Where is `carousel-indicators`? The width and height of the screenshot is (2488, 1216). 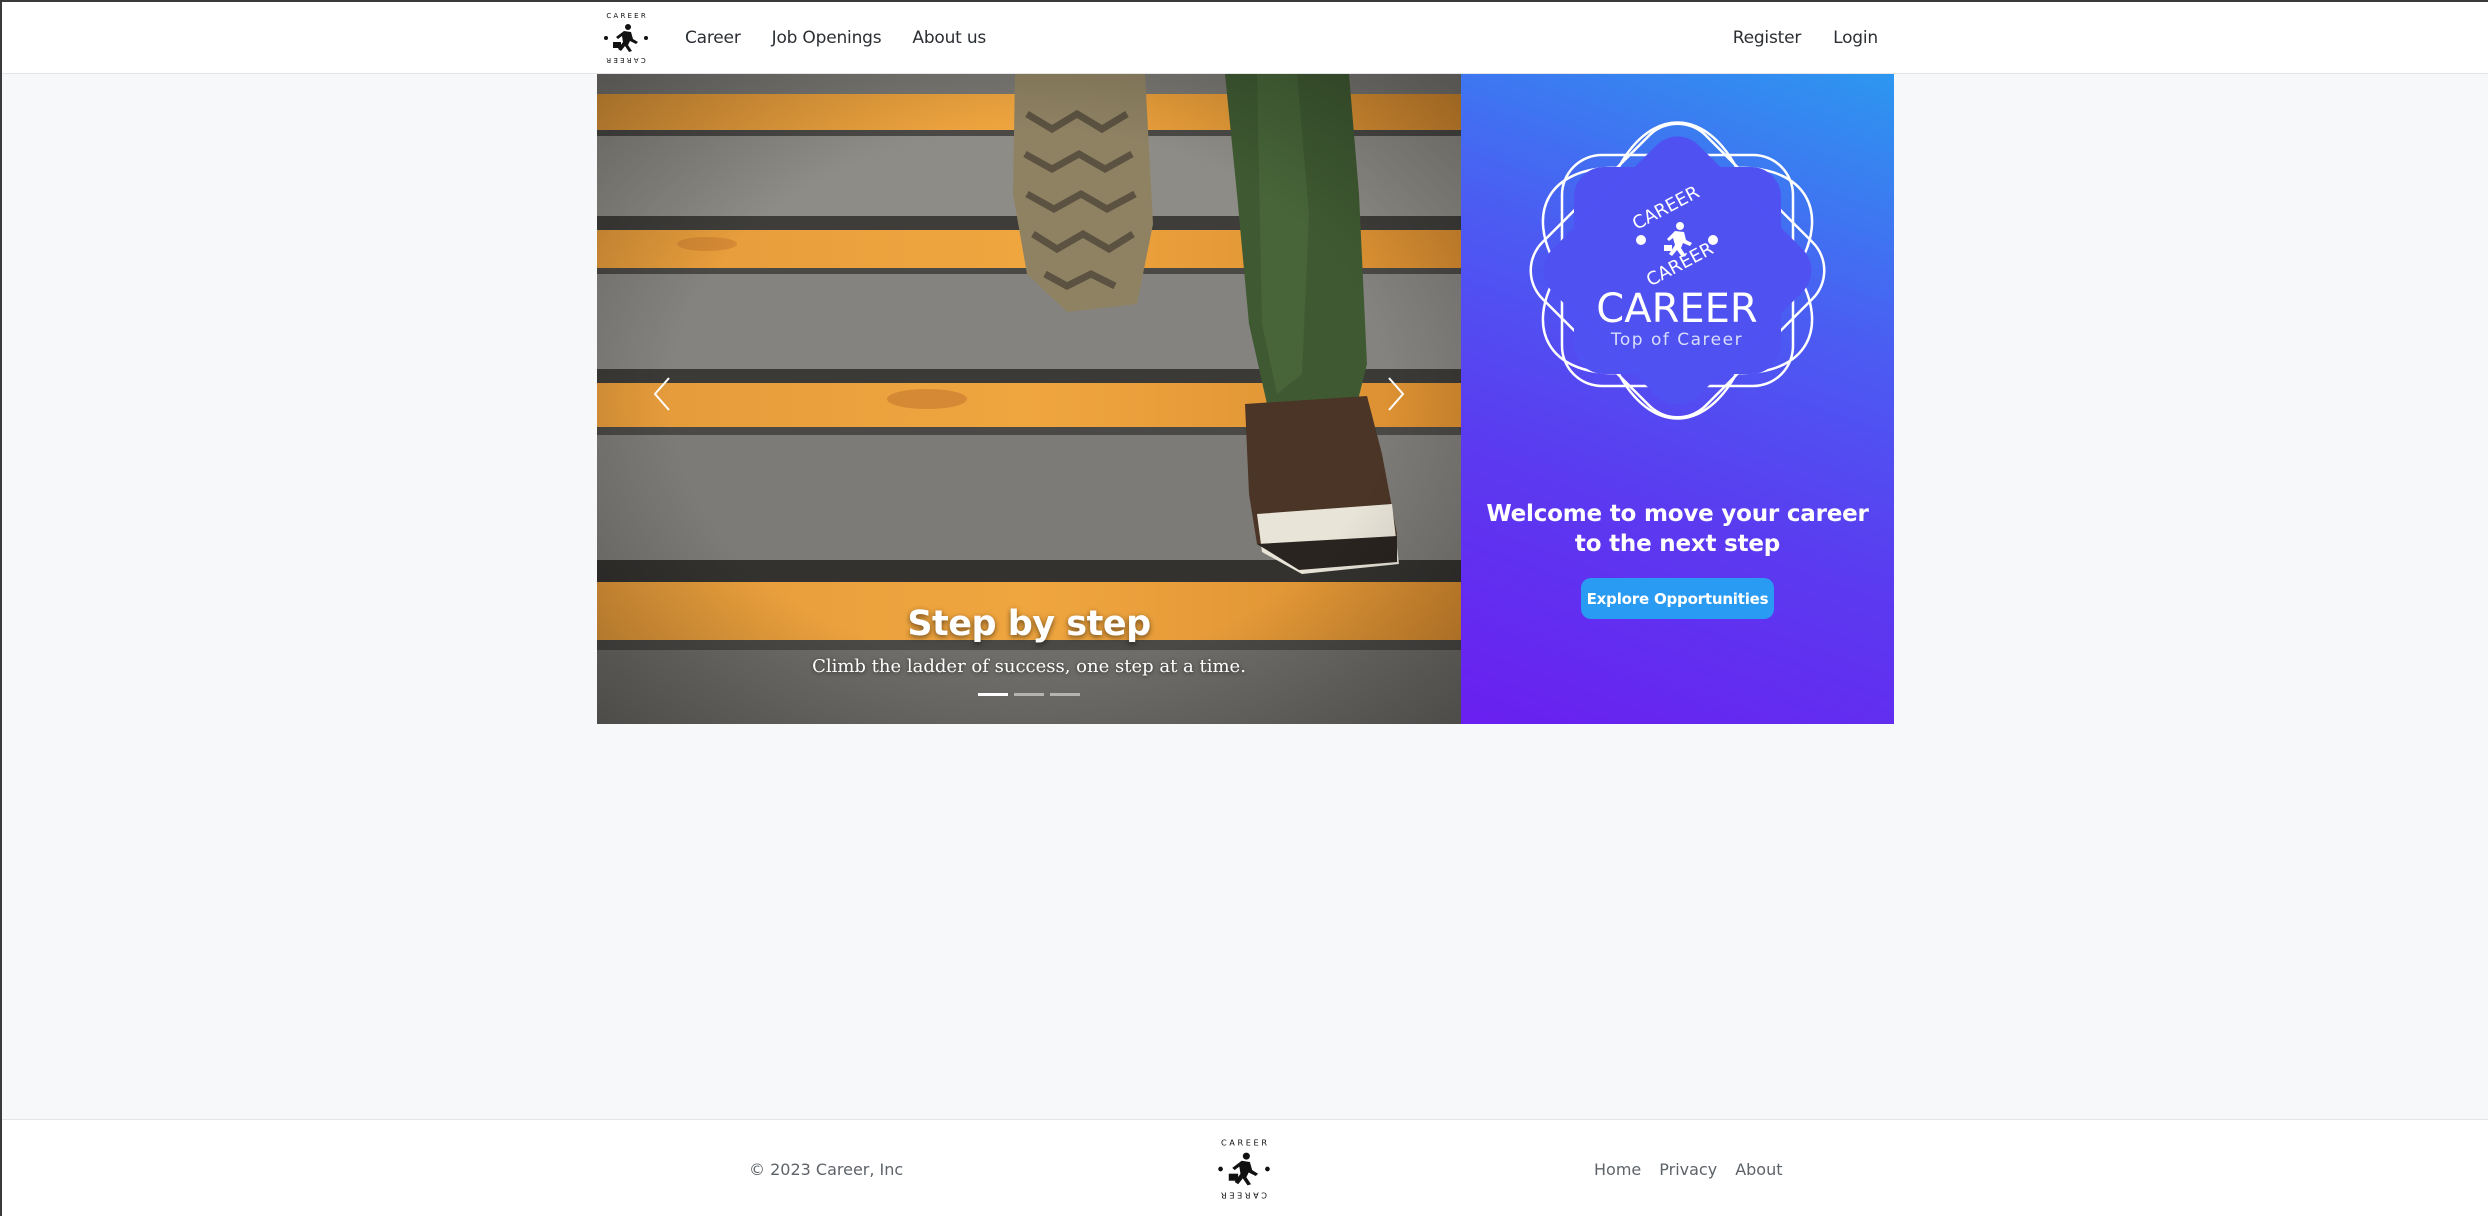
carousel-indicators is located at coordinates (1029, 694).